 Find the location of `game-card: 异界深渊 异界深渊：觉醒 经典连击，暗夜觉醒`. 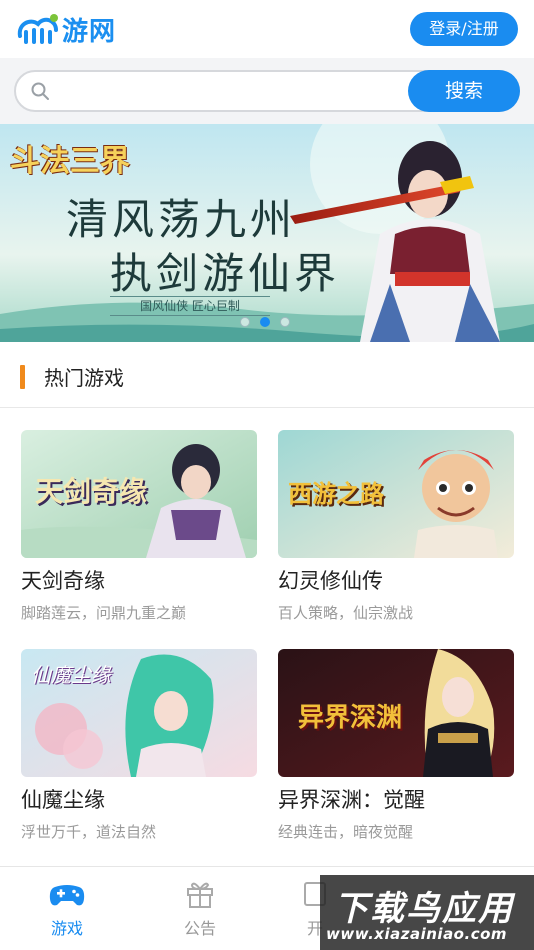

game-card: 异界深渊 异界深渊：觉醒 经典连击，暗夜觉醒 is located at coordinates (396, 746).